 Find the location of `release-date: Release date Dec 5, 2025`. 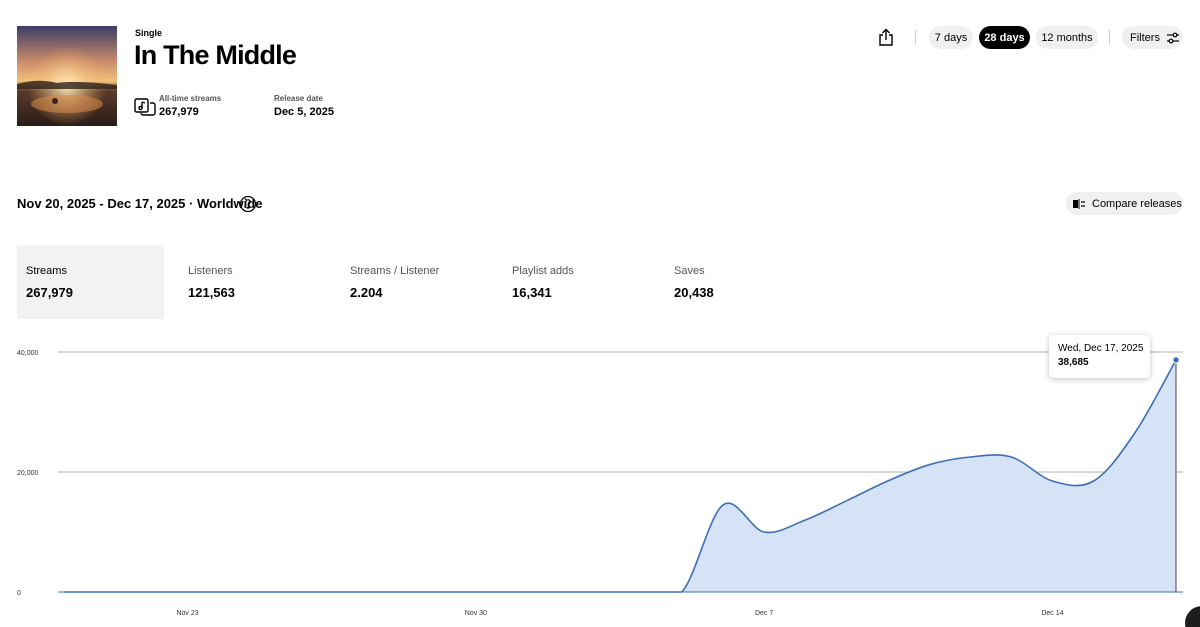

release-date: Release date Dec 5, 2025 is located at coordinates (304, 106).